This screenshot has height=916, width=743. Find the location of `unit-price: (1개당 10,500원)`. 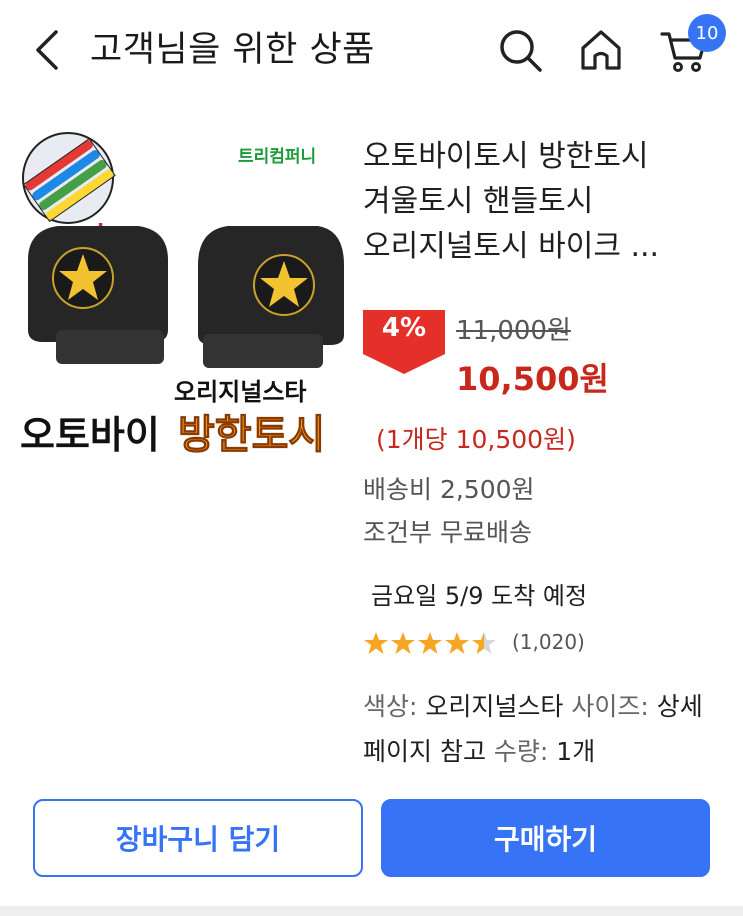

unit-price: (1개당 10,500원) is located at coordinates (476, 439).